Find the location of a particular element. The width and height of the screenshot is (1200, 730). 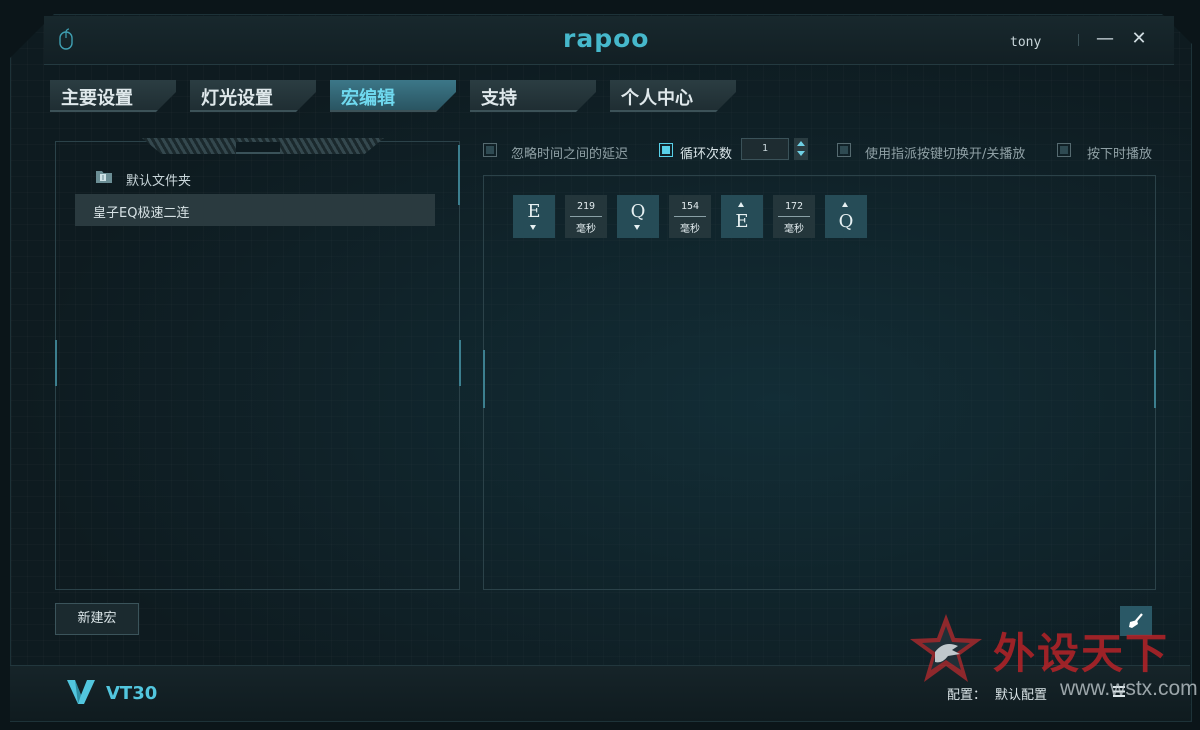

watermark-logo is located at coordinates (946, 648).